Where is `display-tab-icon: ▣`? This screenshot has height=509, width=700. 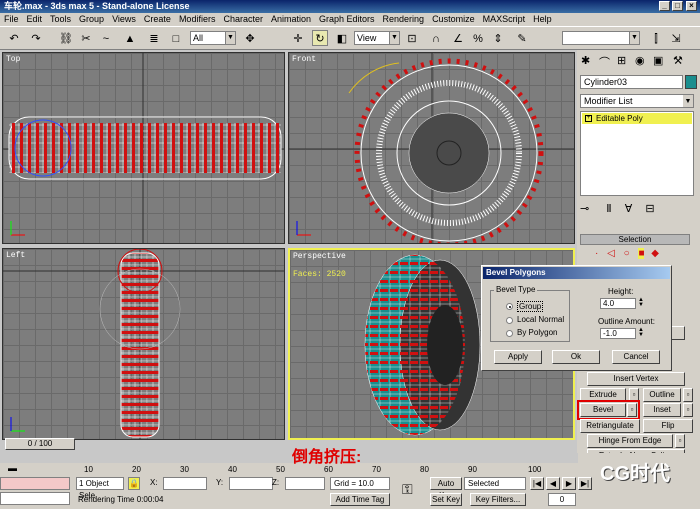 display-tab-icon: ▣ is located at coordinates (658, 60).